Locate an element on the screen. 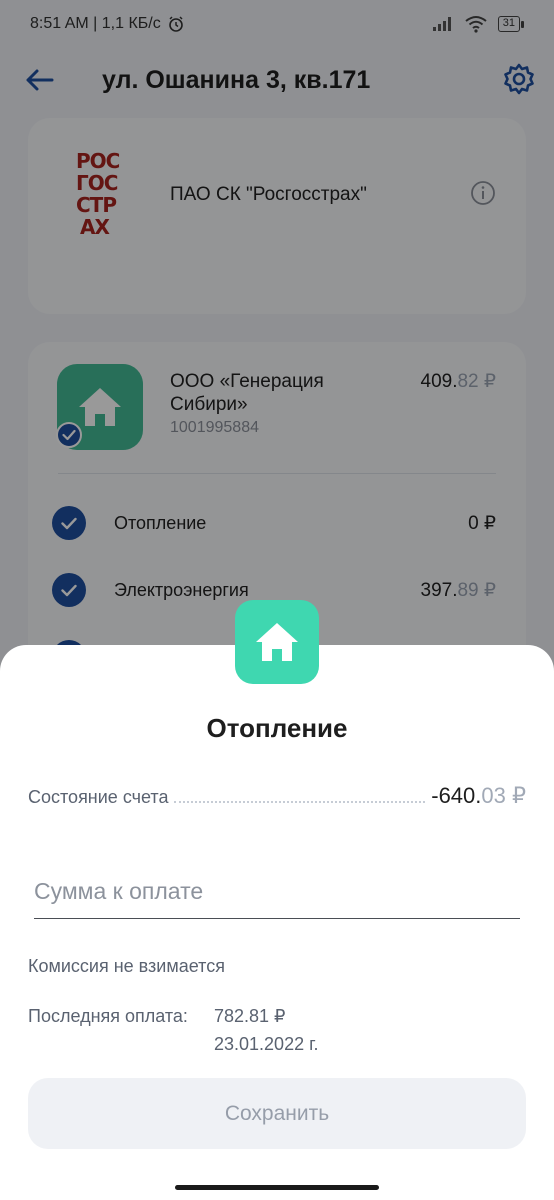  last-payment-date: 23.01.2022 г. is located at coordinates (266, 1044).